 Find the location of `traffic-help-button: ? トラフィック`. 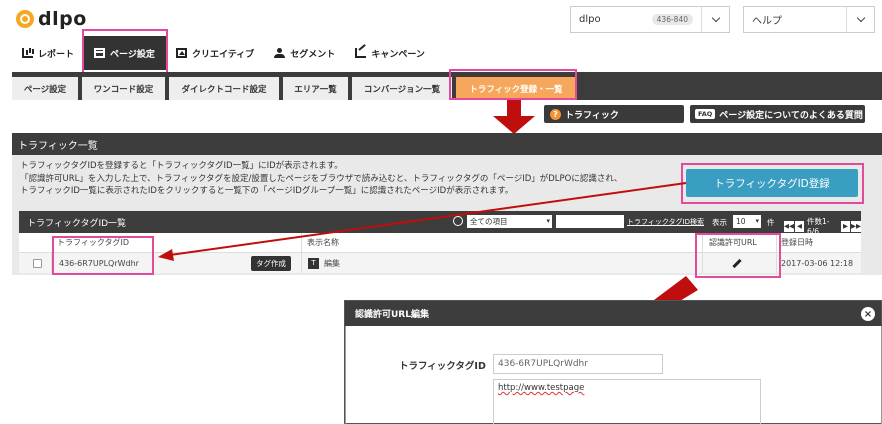

traffic-help-button: ? トラフィック is located at coordinates (614, 114).